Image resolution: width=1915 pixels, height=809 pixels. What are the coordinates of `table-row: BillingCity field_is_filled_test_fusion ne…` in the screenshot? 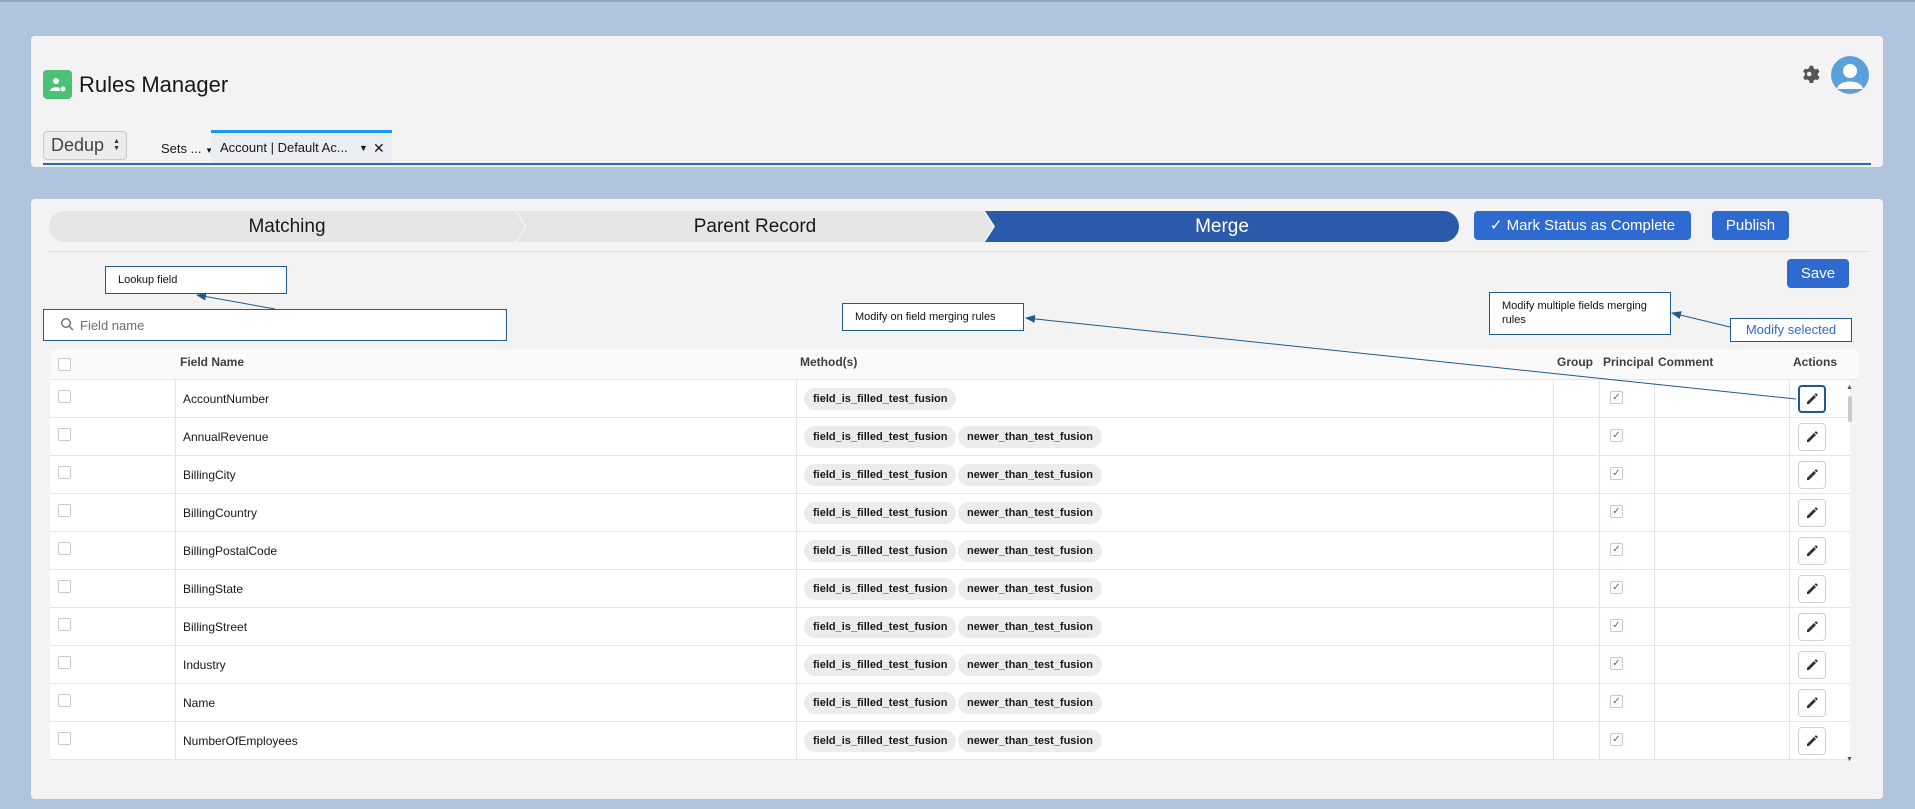 It's located at (950, 475).